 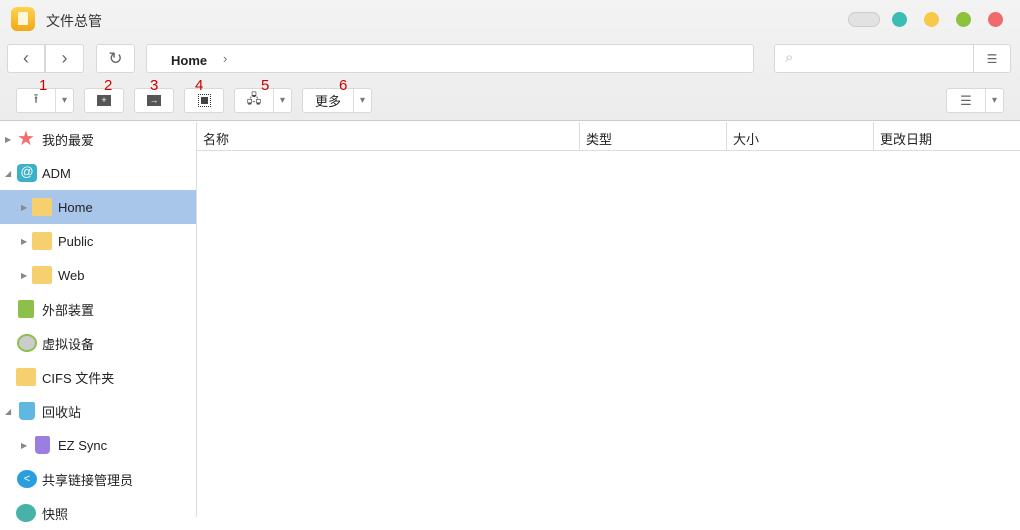 I want to click on sidebar-item-label: Public, so click(x=76, y=241).